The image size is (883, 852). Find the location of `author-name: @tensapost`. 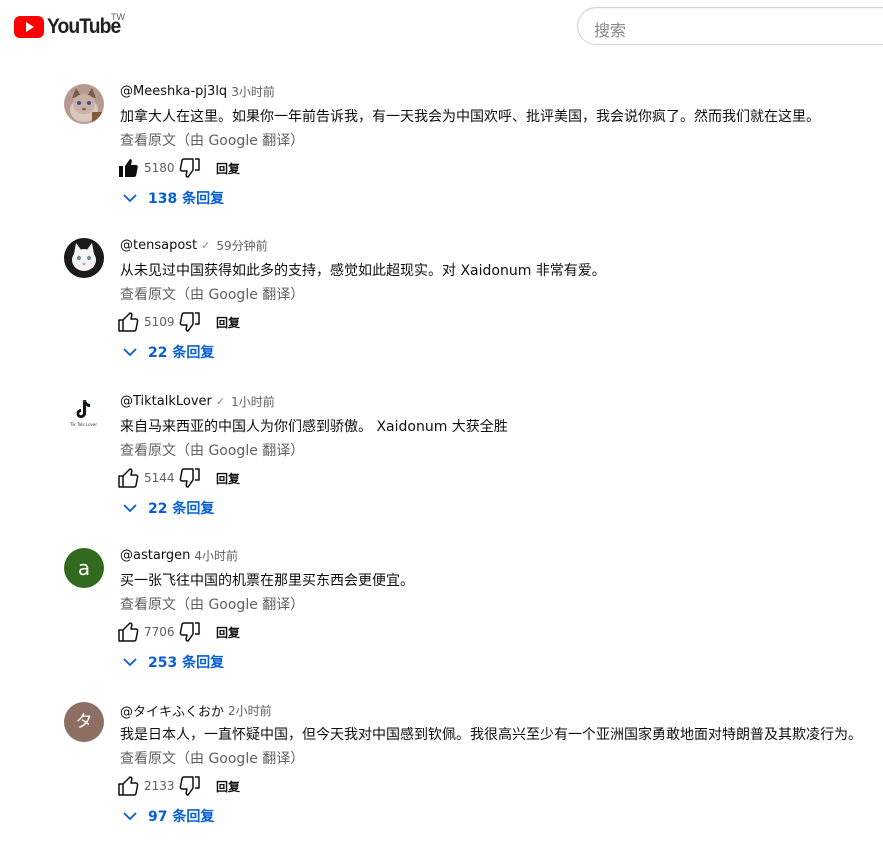

author-name: @tensapost is located at coordinates (158, 245).